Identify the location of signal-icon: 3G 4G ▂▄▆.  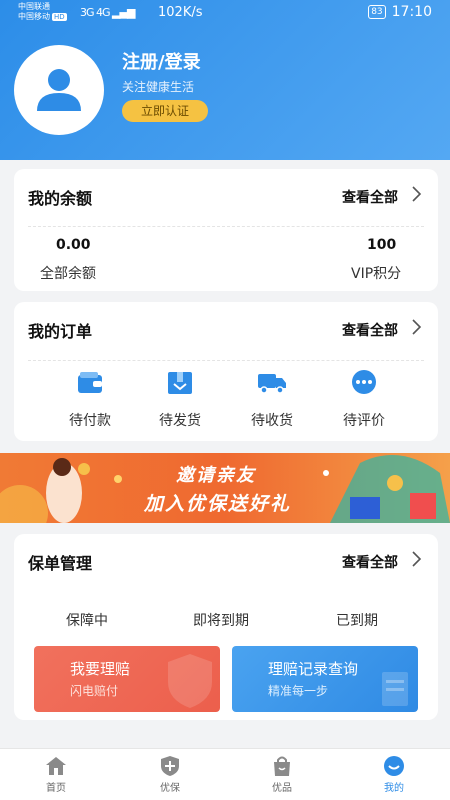
(107, 12).